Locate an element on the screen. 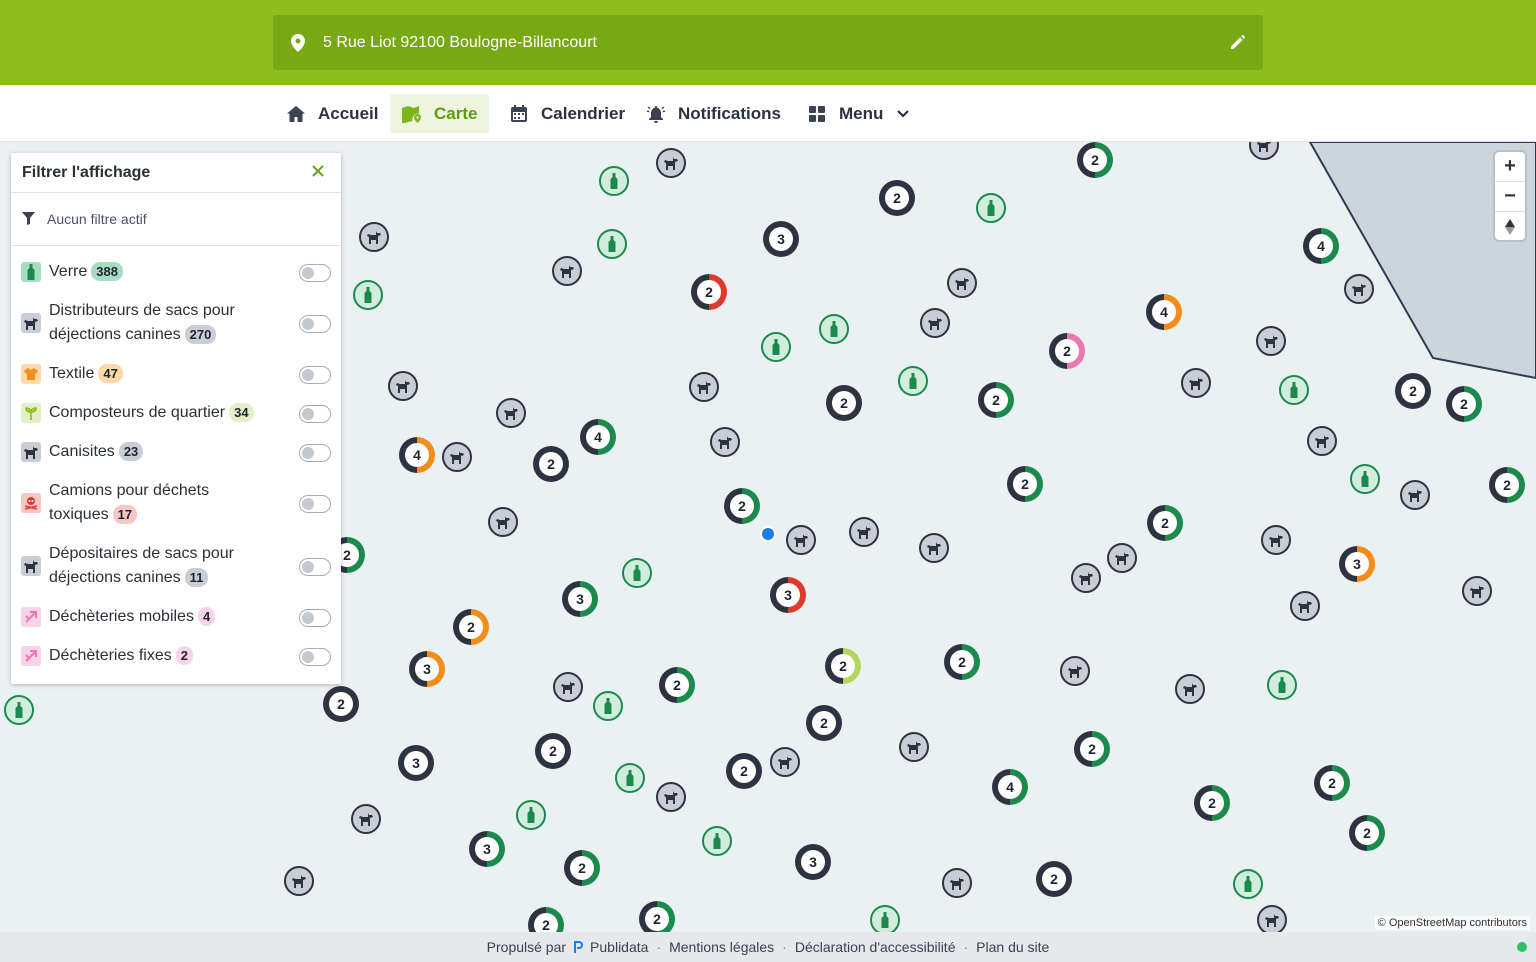 Image resolution: width=1536 pixels, height=962 pixels. nav-calendrier: Calendrier is located at coordinates (567, 113).